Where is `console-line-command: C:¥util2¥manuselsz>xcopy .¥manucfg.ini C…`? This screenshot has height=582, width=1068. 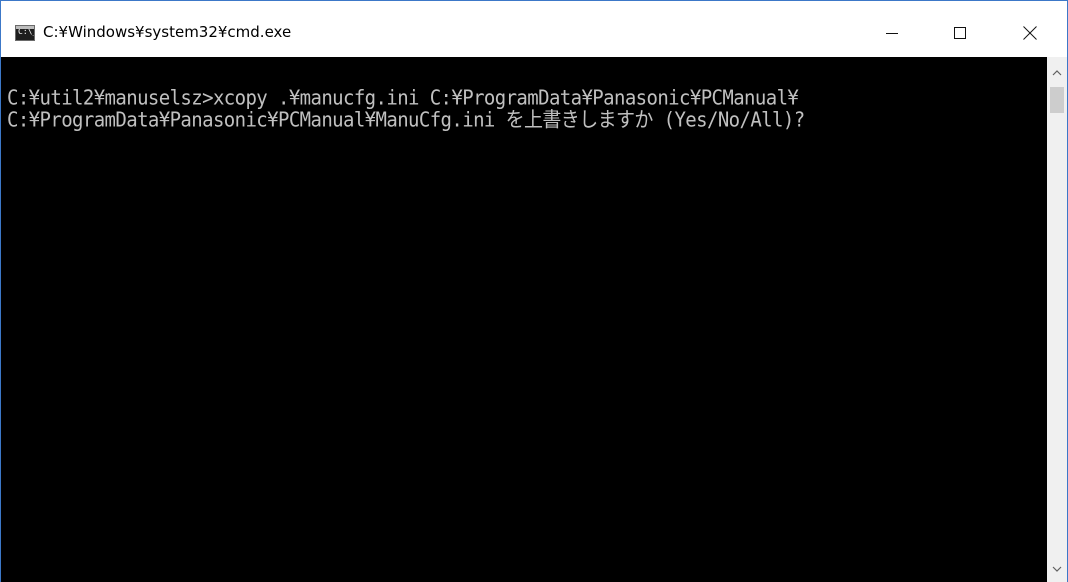 console-line-command: C:¥util2¥manuselsz>xcopy .¥manucfg.ini C… is located at coordinates (403, 97).